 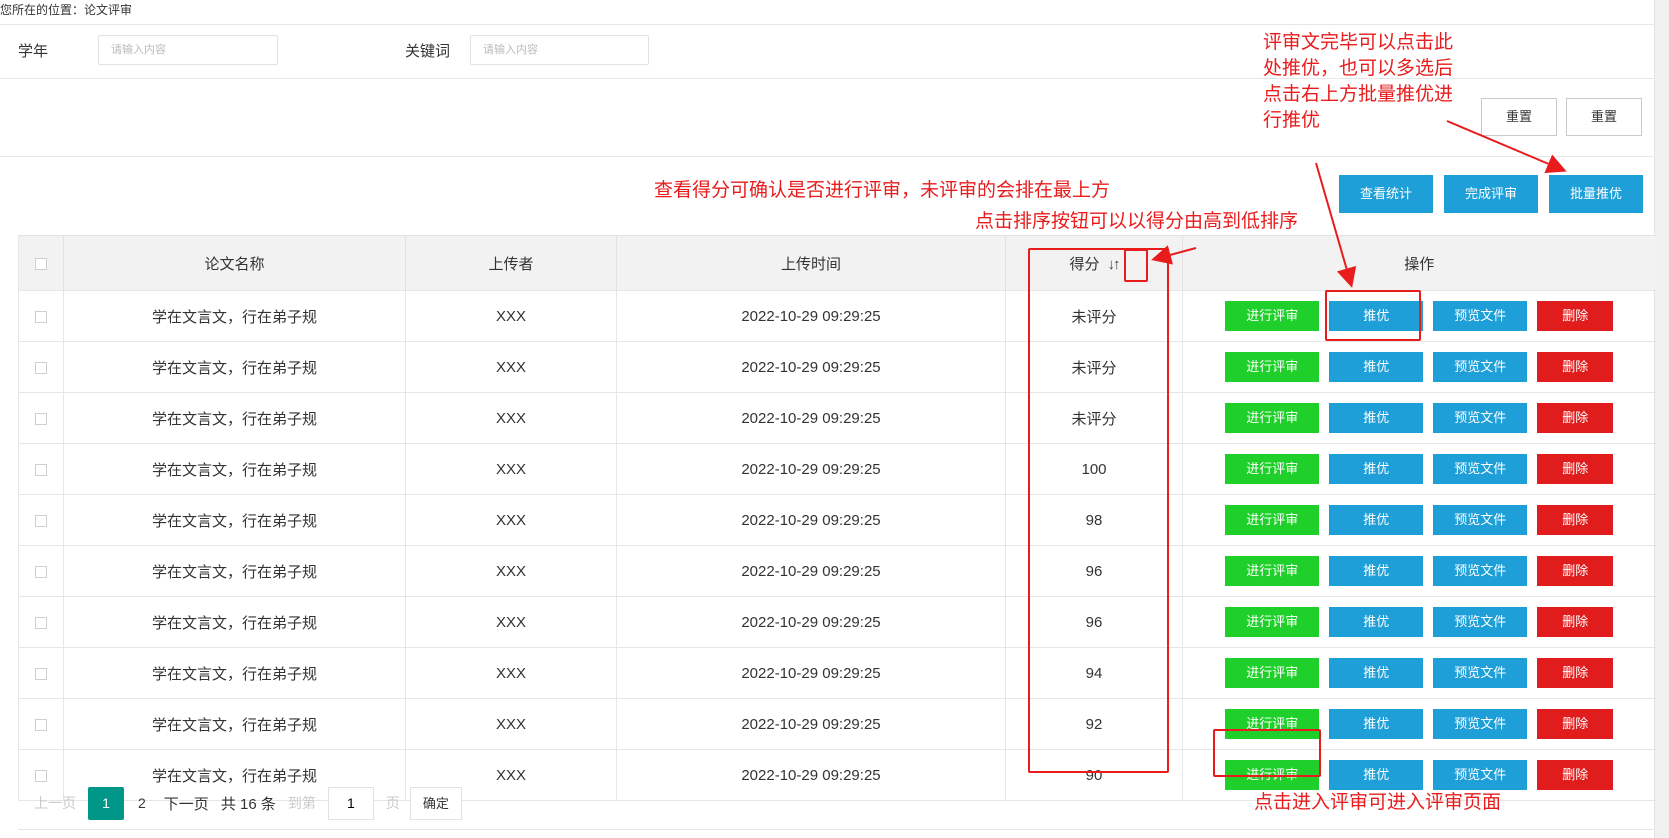 I want to click on page-unit-label: 页, so click(x=392, y=803).